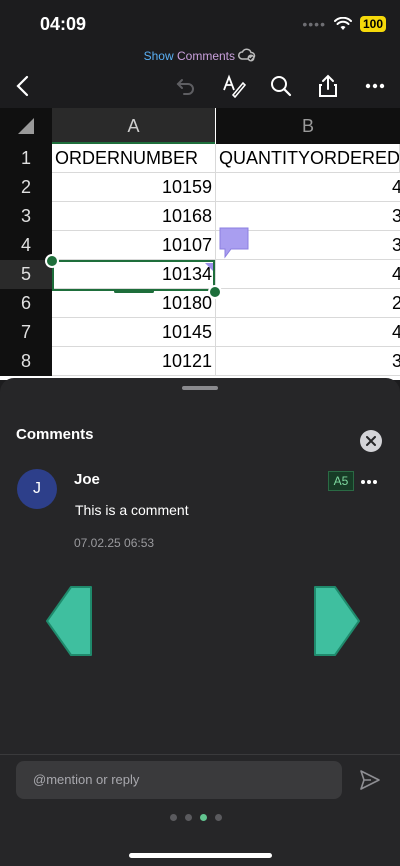 Image resolution: width=400 pixels, height=866 pixels. Describe the element at coordinates (281, 86) in the screenshot. I see `search-icon` at that location.